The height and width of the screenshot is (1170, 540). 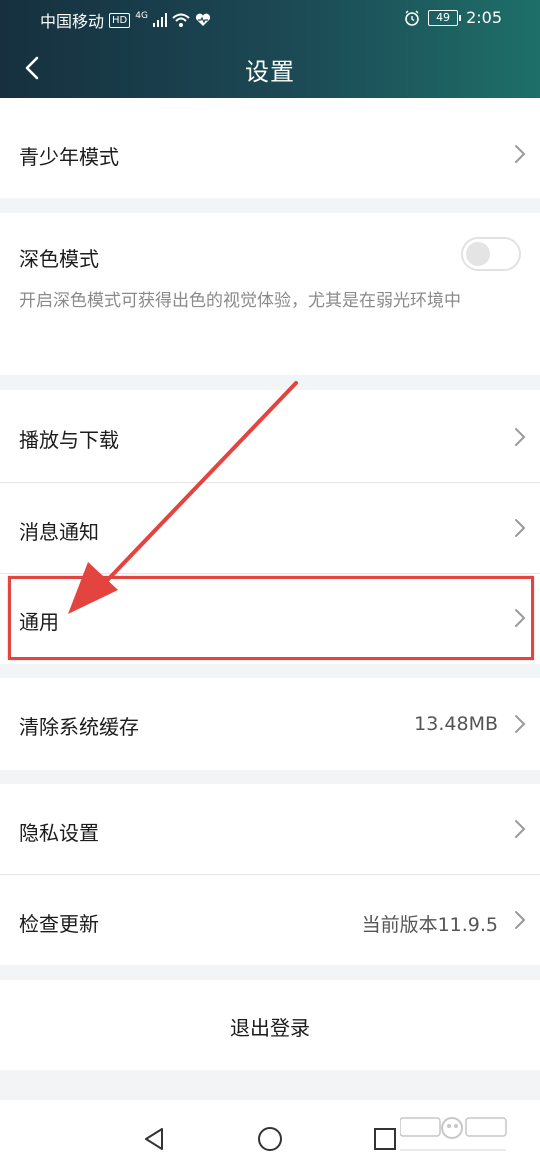 I want to click on battery-indicator: 49, so click(x=445, y=17).